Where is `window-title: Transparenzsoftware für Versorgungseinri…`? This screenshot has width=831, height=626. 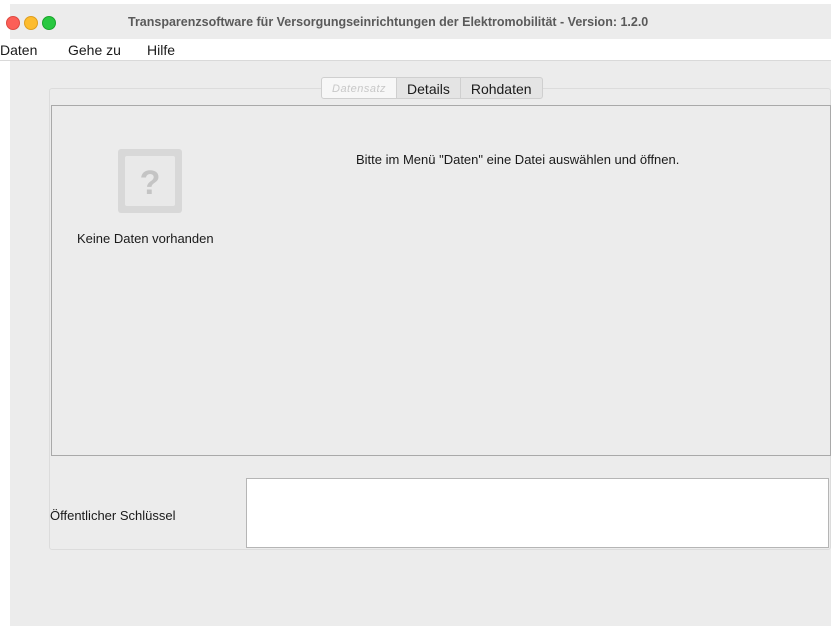 window-title: Transparenzsoftware für Versorgungseinri… is located at coordinates (388, 22).